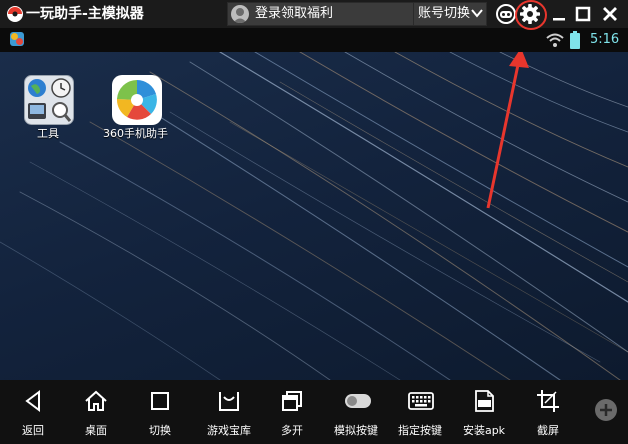 This screenshot has width=628, height=444. I want to click on game-library-icon, so click(229, 401).